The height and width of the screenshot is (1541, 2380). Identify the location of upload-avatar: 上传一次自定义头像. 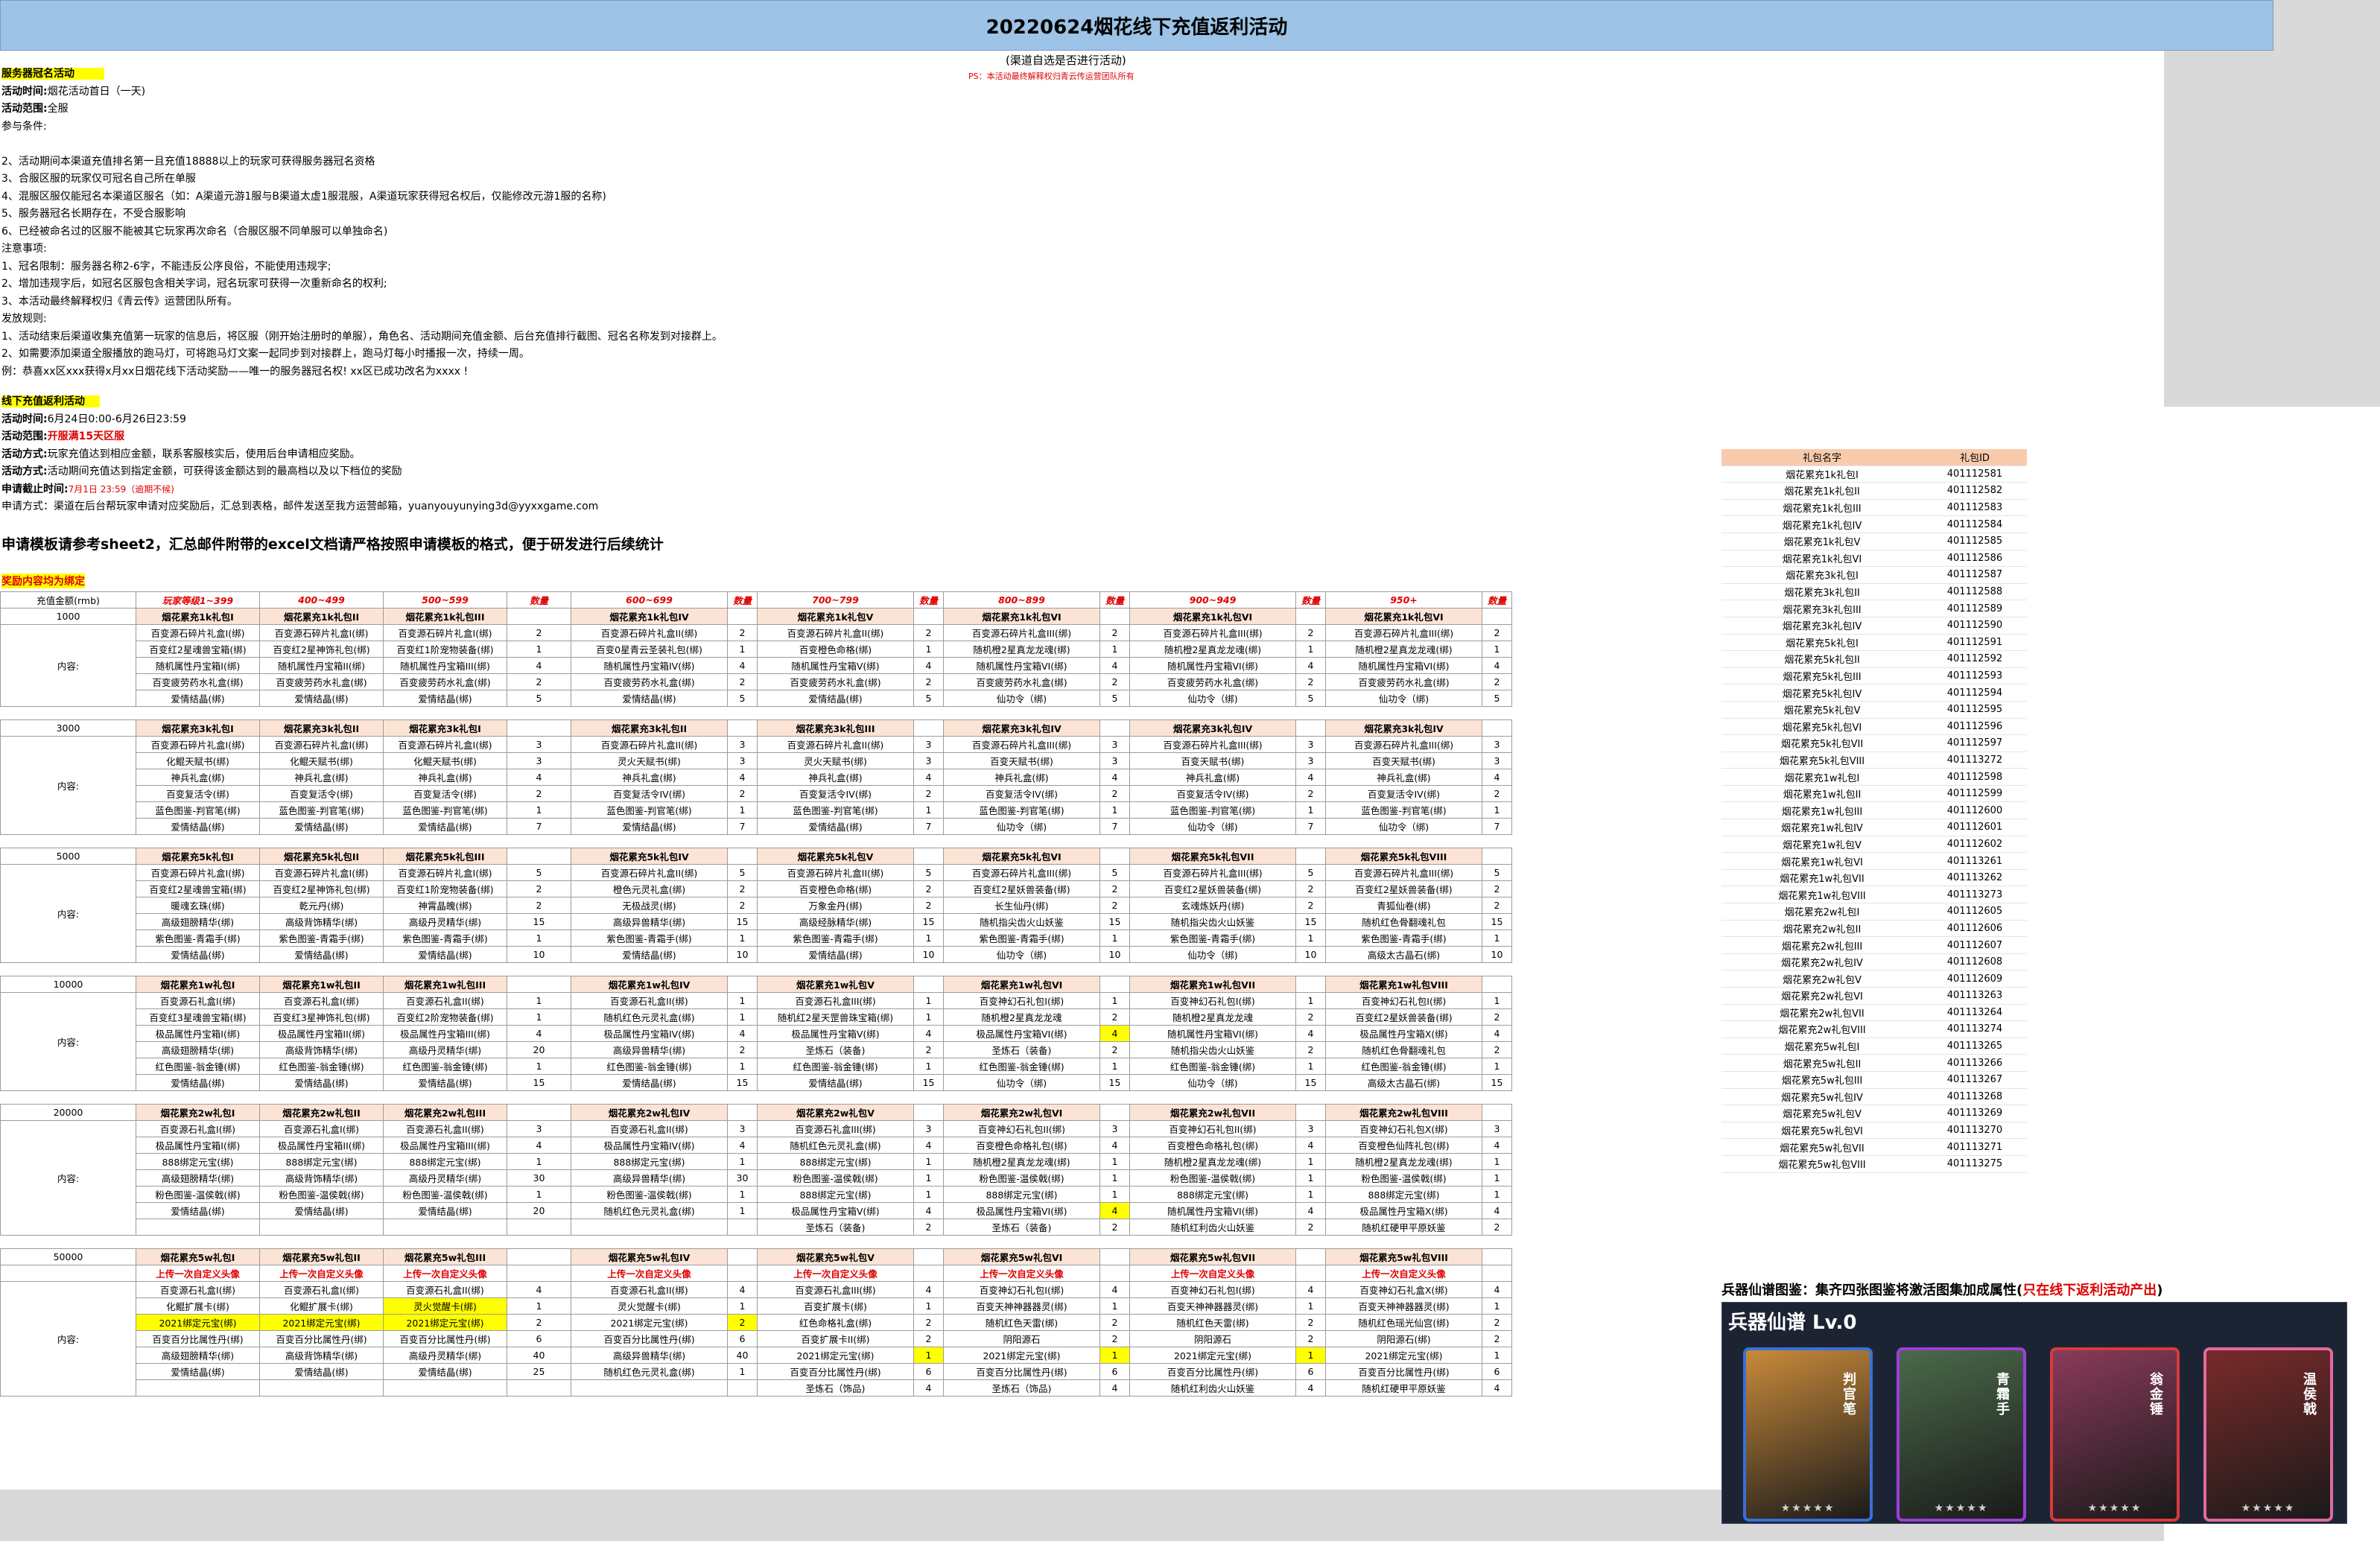
(649, 1273).